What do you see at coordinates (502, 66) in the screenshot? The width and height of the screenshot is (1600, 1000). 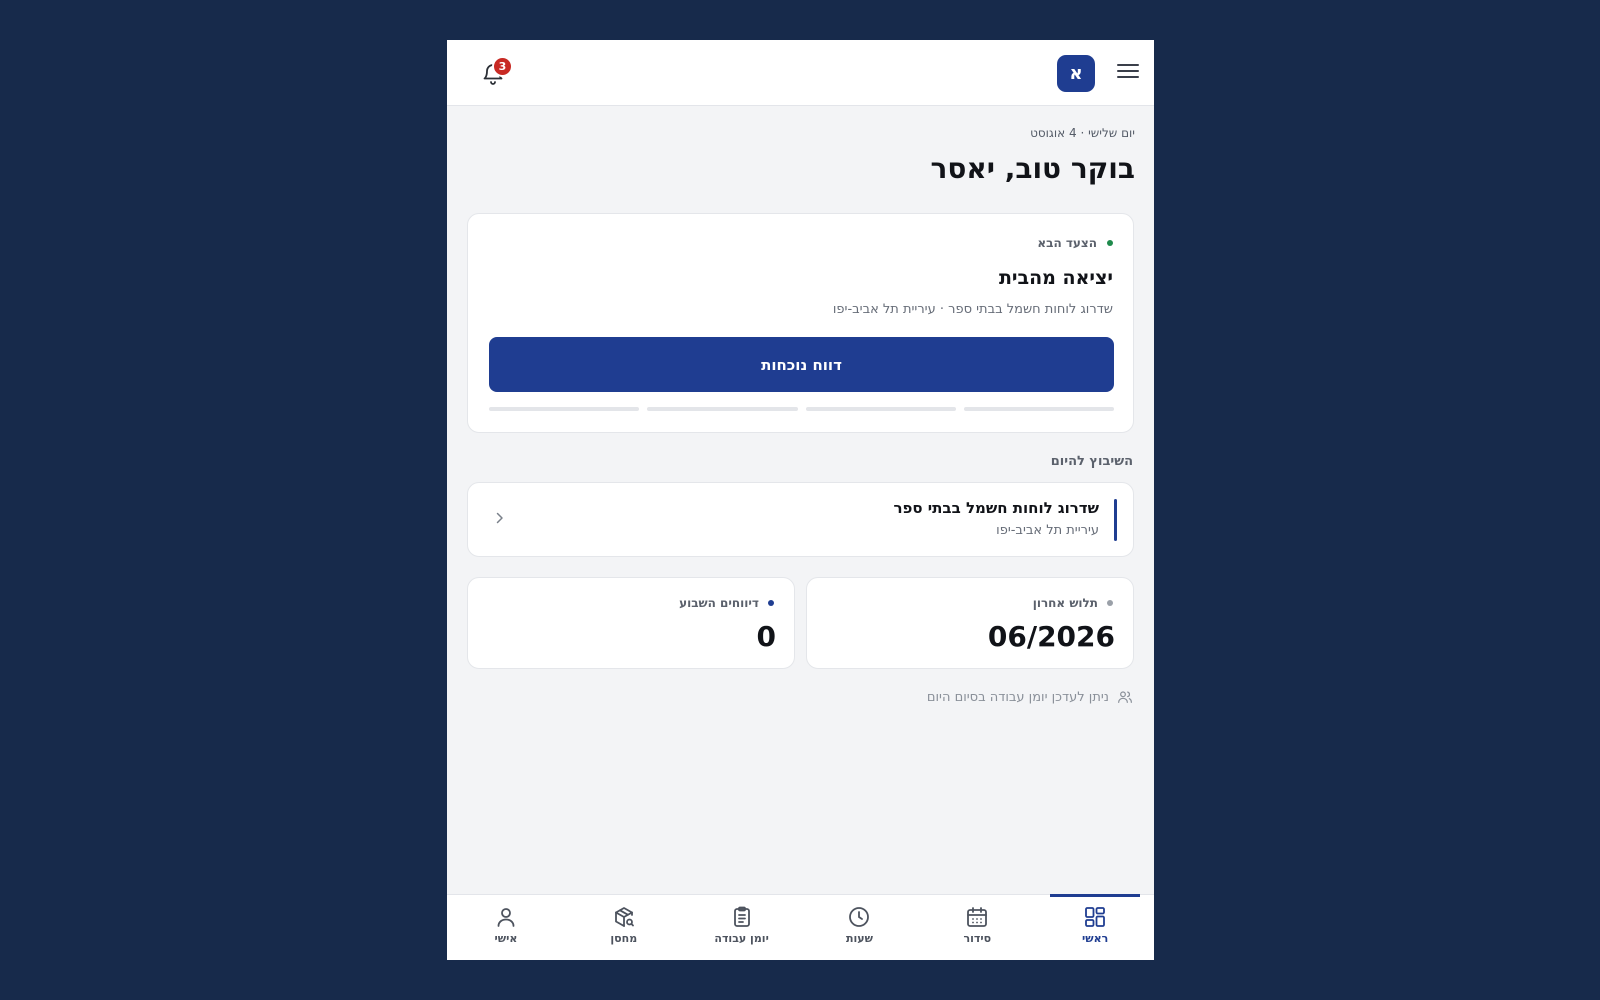 I see `notification-badge: 3` at bounding box center [502, 66].